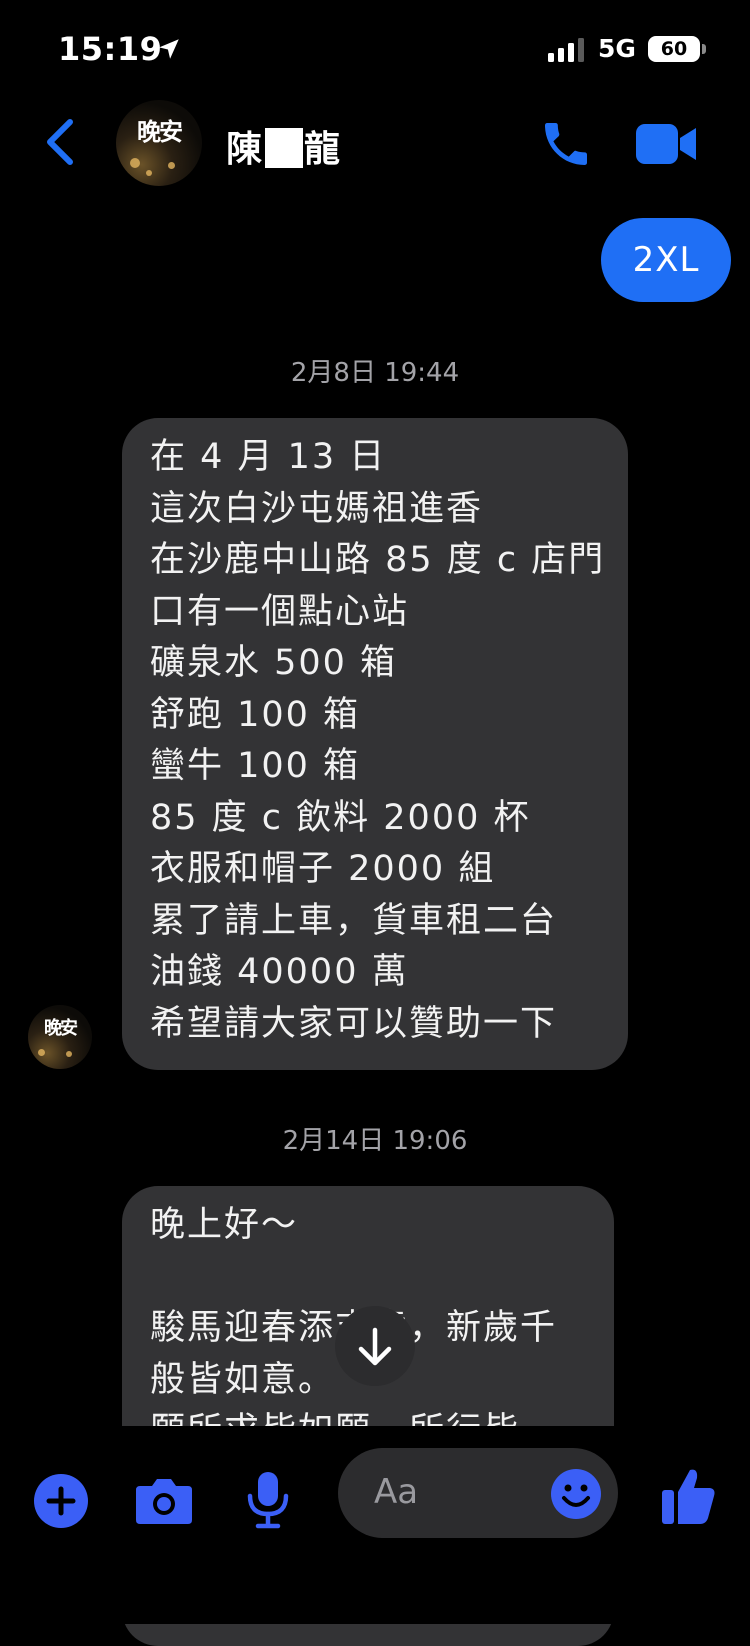 This screenshot has width=750, height=1646. I want to click on sender-avatar: 晚安, so click(60, 1037).